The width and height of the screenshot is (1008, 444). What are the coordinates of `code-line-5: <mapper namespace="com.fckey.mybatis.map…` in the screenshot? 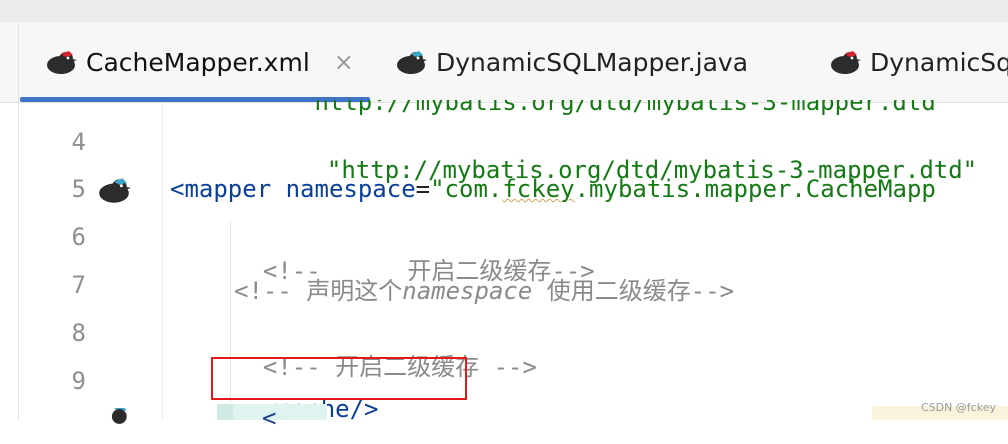 It's located at (553, 189).